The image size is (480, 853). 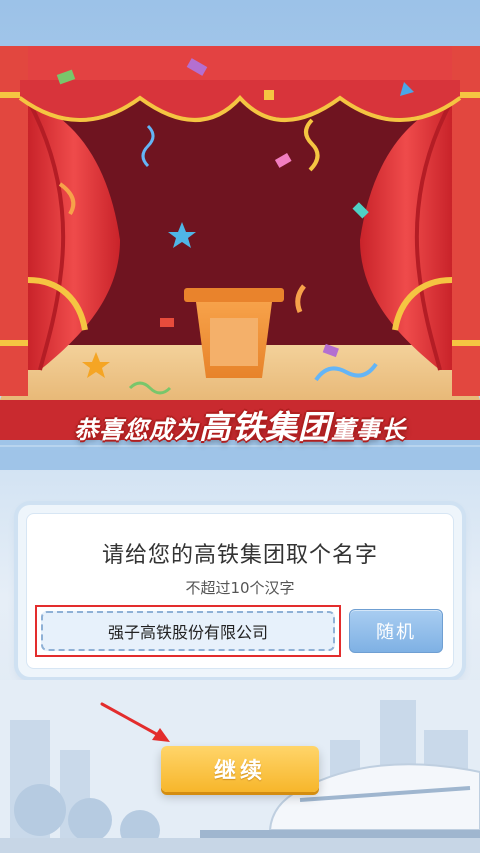 I want to click on congrats-banner: 恭喜您成为高铁集团董事长, so click(x=240, y=425).